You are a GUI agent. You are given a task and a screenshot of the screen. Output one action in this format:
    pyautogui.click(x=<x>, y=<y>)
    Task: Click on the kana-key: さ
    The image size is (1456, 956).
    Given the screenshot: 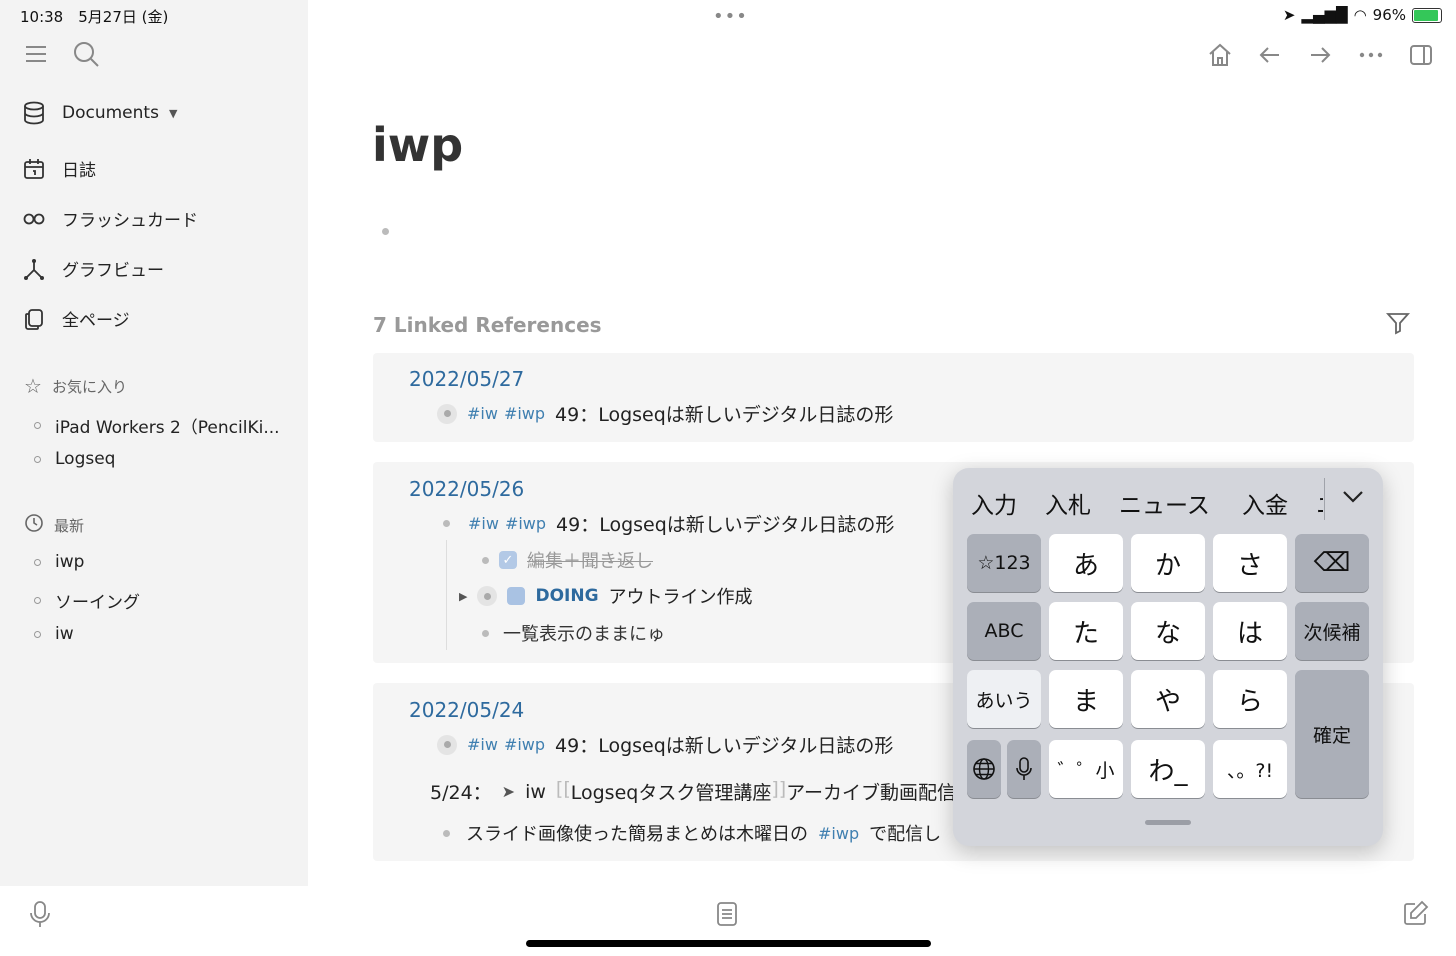 What is the action you would take?
    pyautogui.click(x=1250, y=563)
    